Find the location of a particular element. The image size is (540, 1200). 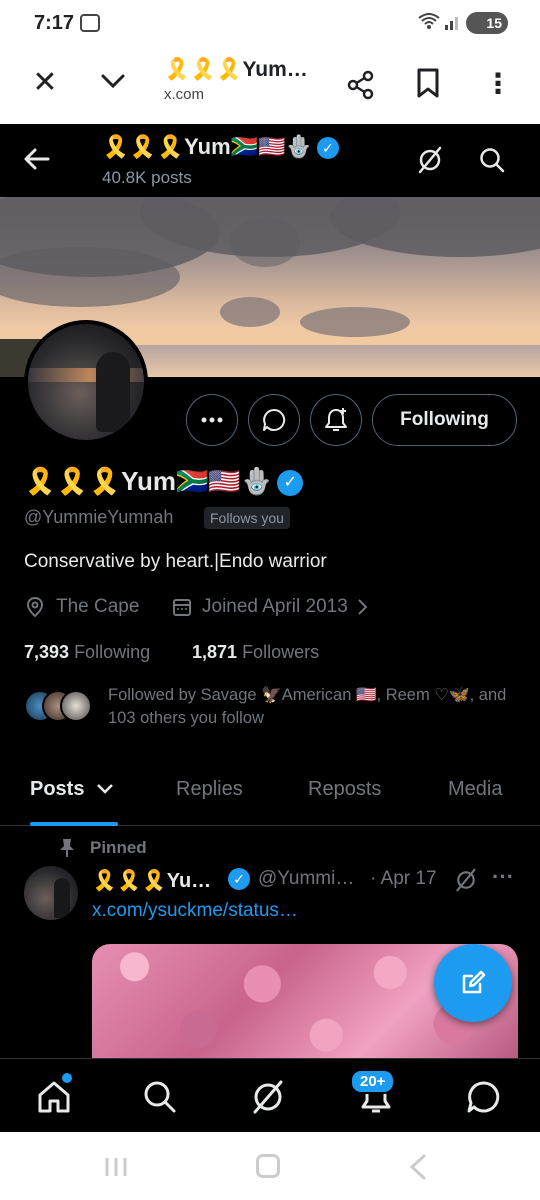

post-date: · Apr 17 is located at coordinates (403, 879).